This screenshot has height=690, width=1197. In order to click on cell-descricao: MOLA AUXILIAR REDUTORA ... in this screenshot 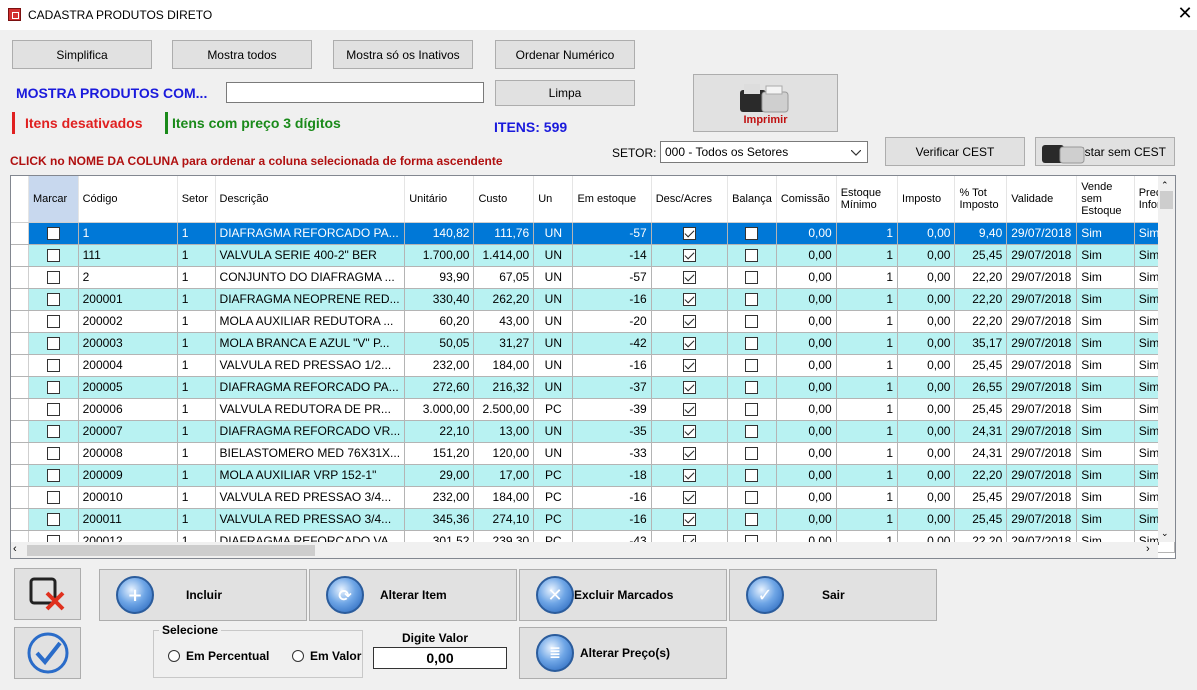, I will do `click(310, 321)`.